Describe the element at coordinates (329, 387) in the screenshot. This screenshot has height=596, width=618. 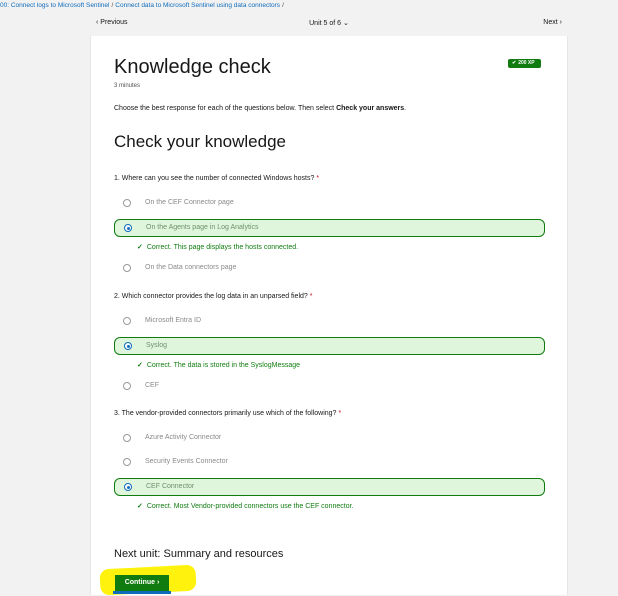
I see `option-q2-3: CEF` at that location.